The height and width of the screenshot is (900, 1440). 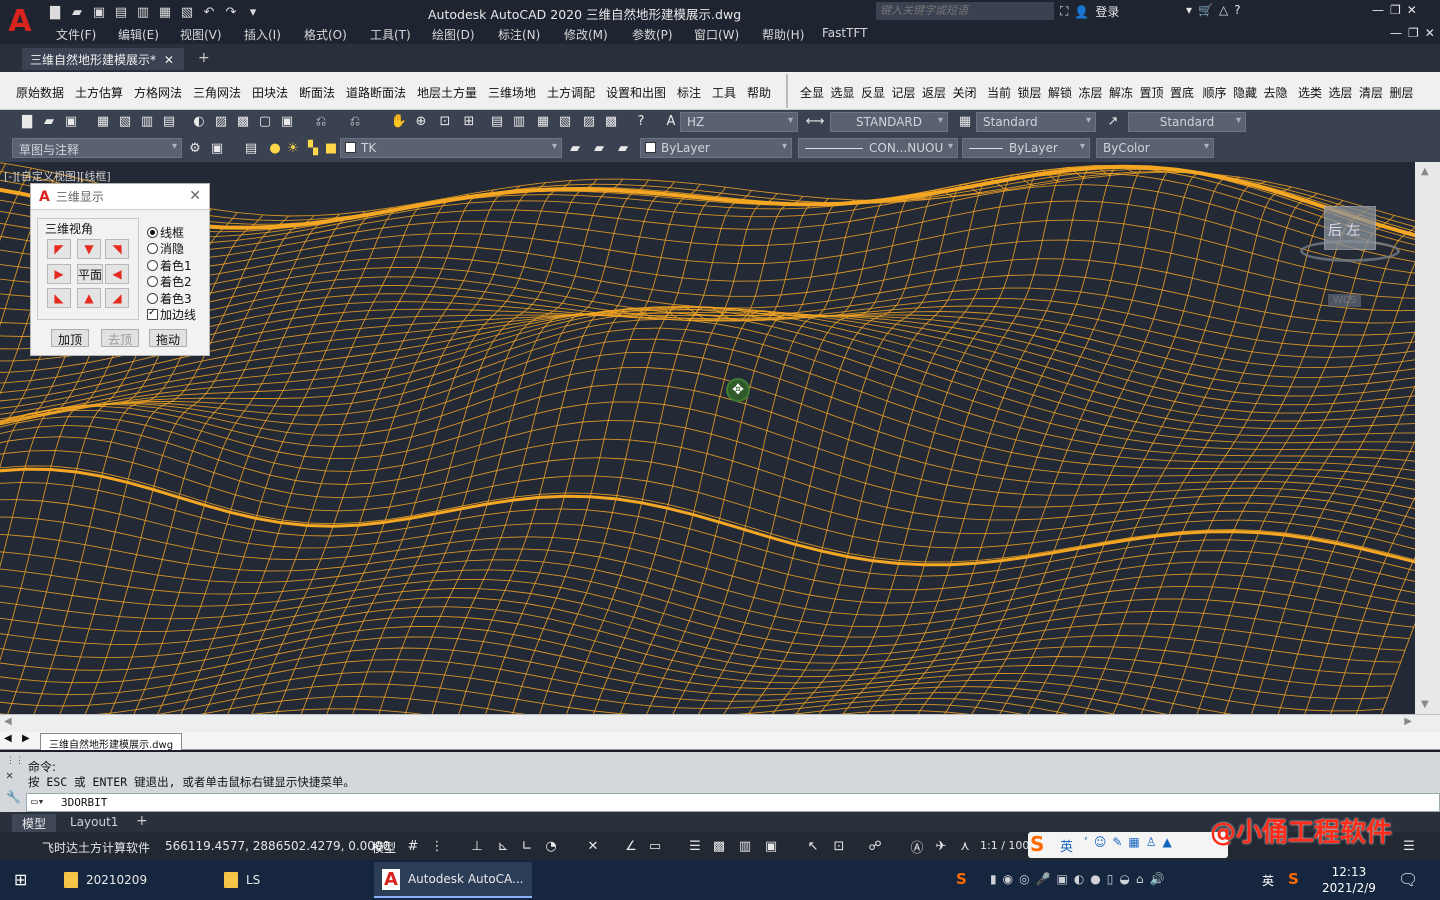 What do you see at coordinates (15, 761) in the screenshot?
I see `grip-icon: ⋮⋮` at bounding box center [15, 761].